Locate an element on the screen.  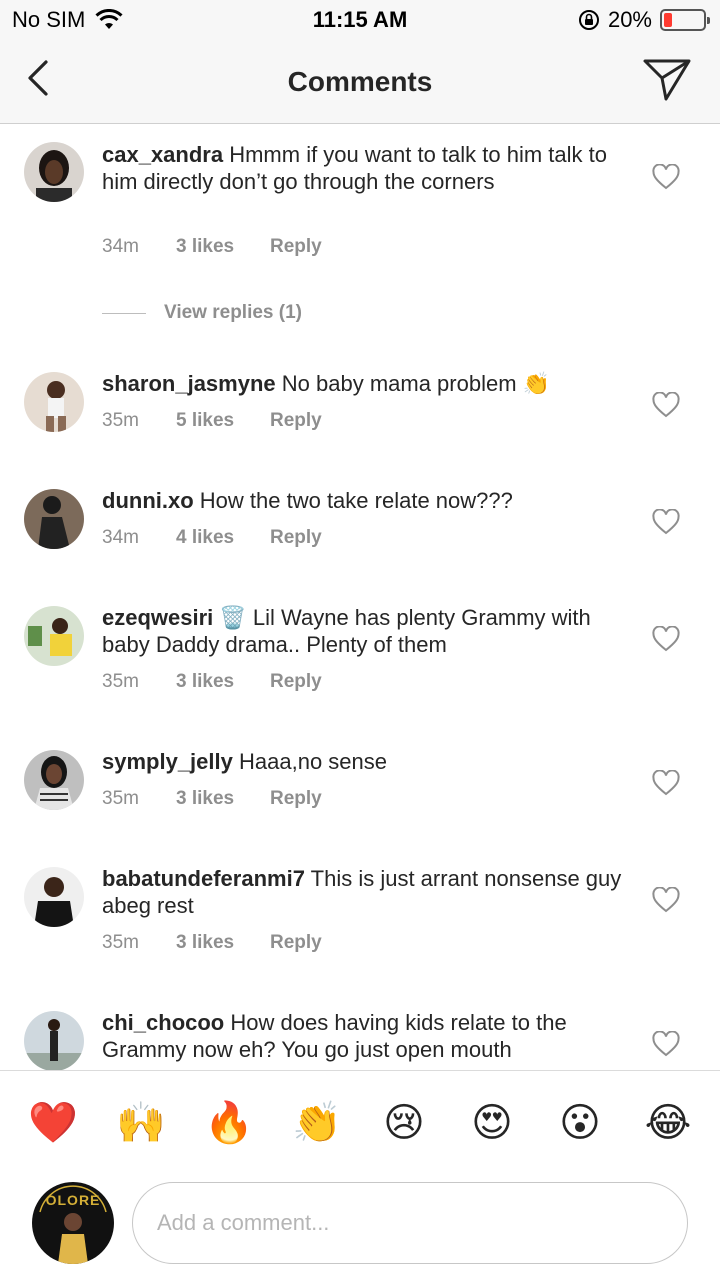
my-avatar: OLORE is located at coordinates (73, 1223).